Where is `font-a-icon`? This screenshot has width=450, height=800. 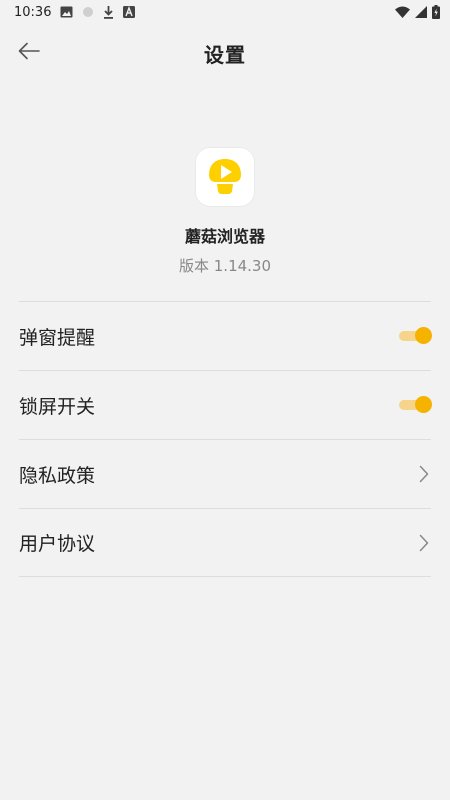 font-a-icon is located at coordinates (129, 12).